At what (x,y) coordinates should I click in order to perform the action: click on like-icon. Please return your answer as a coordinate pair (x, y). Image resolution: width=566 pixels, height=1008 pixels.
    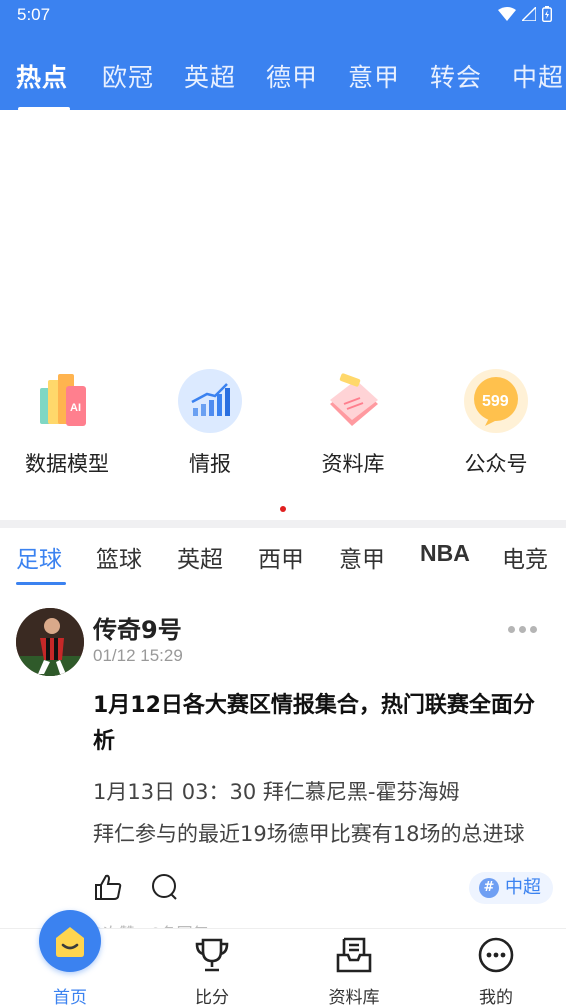
    Looking at the image, I should click on (108, 887).